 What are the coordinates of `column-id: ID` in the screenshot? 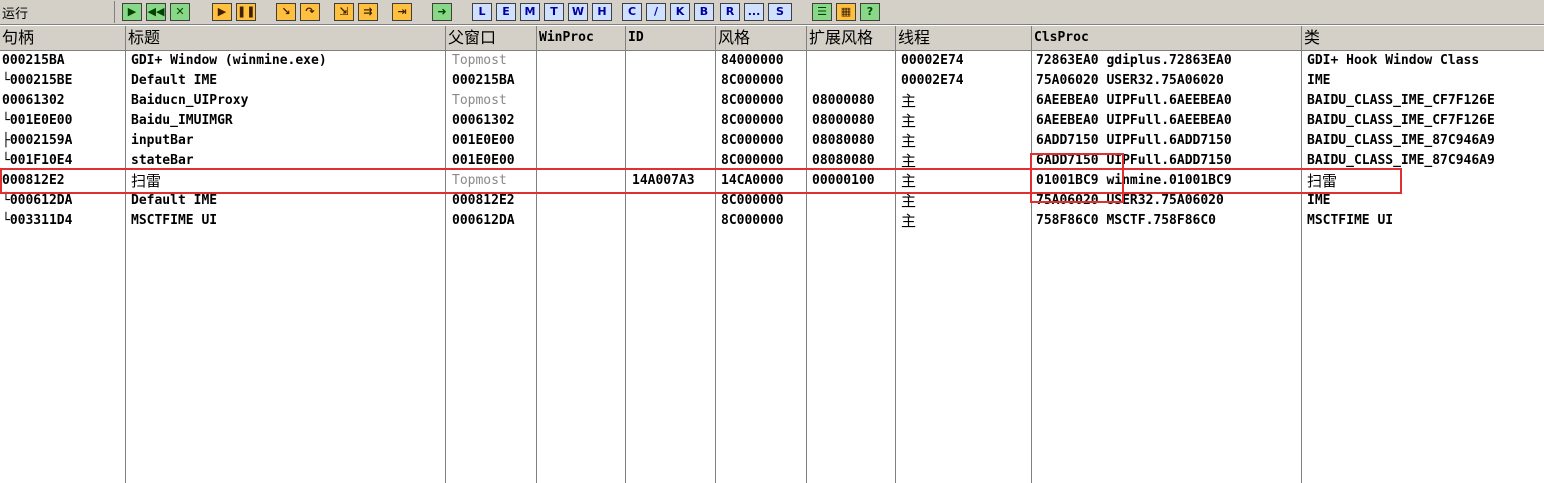 It's located at (671, 38).